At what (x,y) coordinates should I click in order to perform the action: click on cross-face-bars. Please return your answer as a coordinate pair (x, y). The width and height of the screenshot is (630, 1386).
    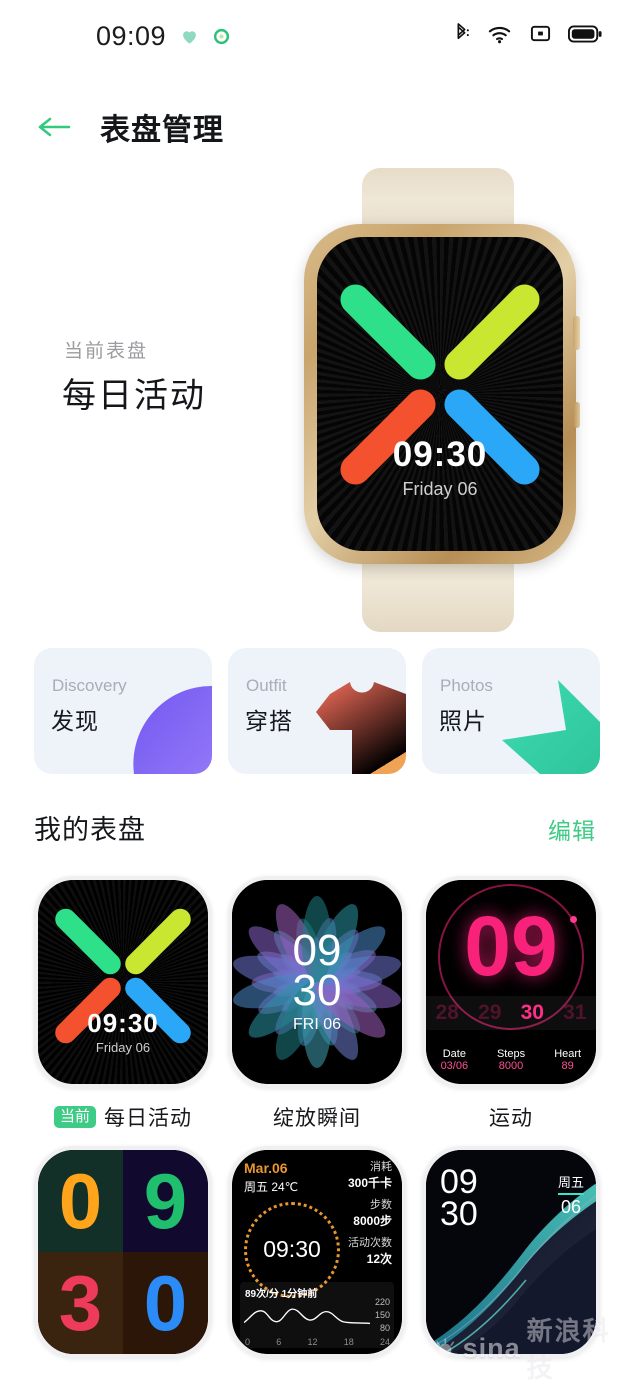
    Looking at the image, I should click on (440, 394).